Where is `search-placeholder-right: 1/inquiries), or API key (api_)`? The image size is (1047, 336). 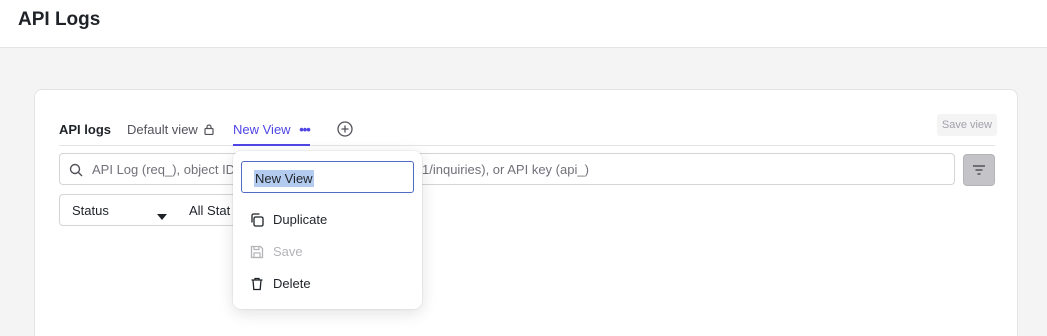 search-placeholder-right: 1/inquiries), or API key (api_) is located at coordinates (505, 169).